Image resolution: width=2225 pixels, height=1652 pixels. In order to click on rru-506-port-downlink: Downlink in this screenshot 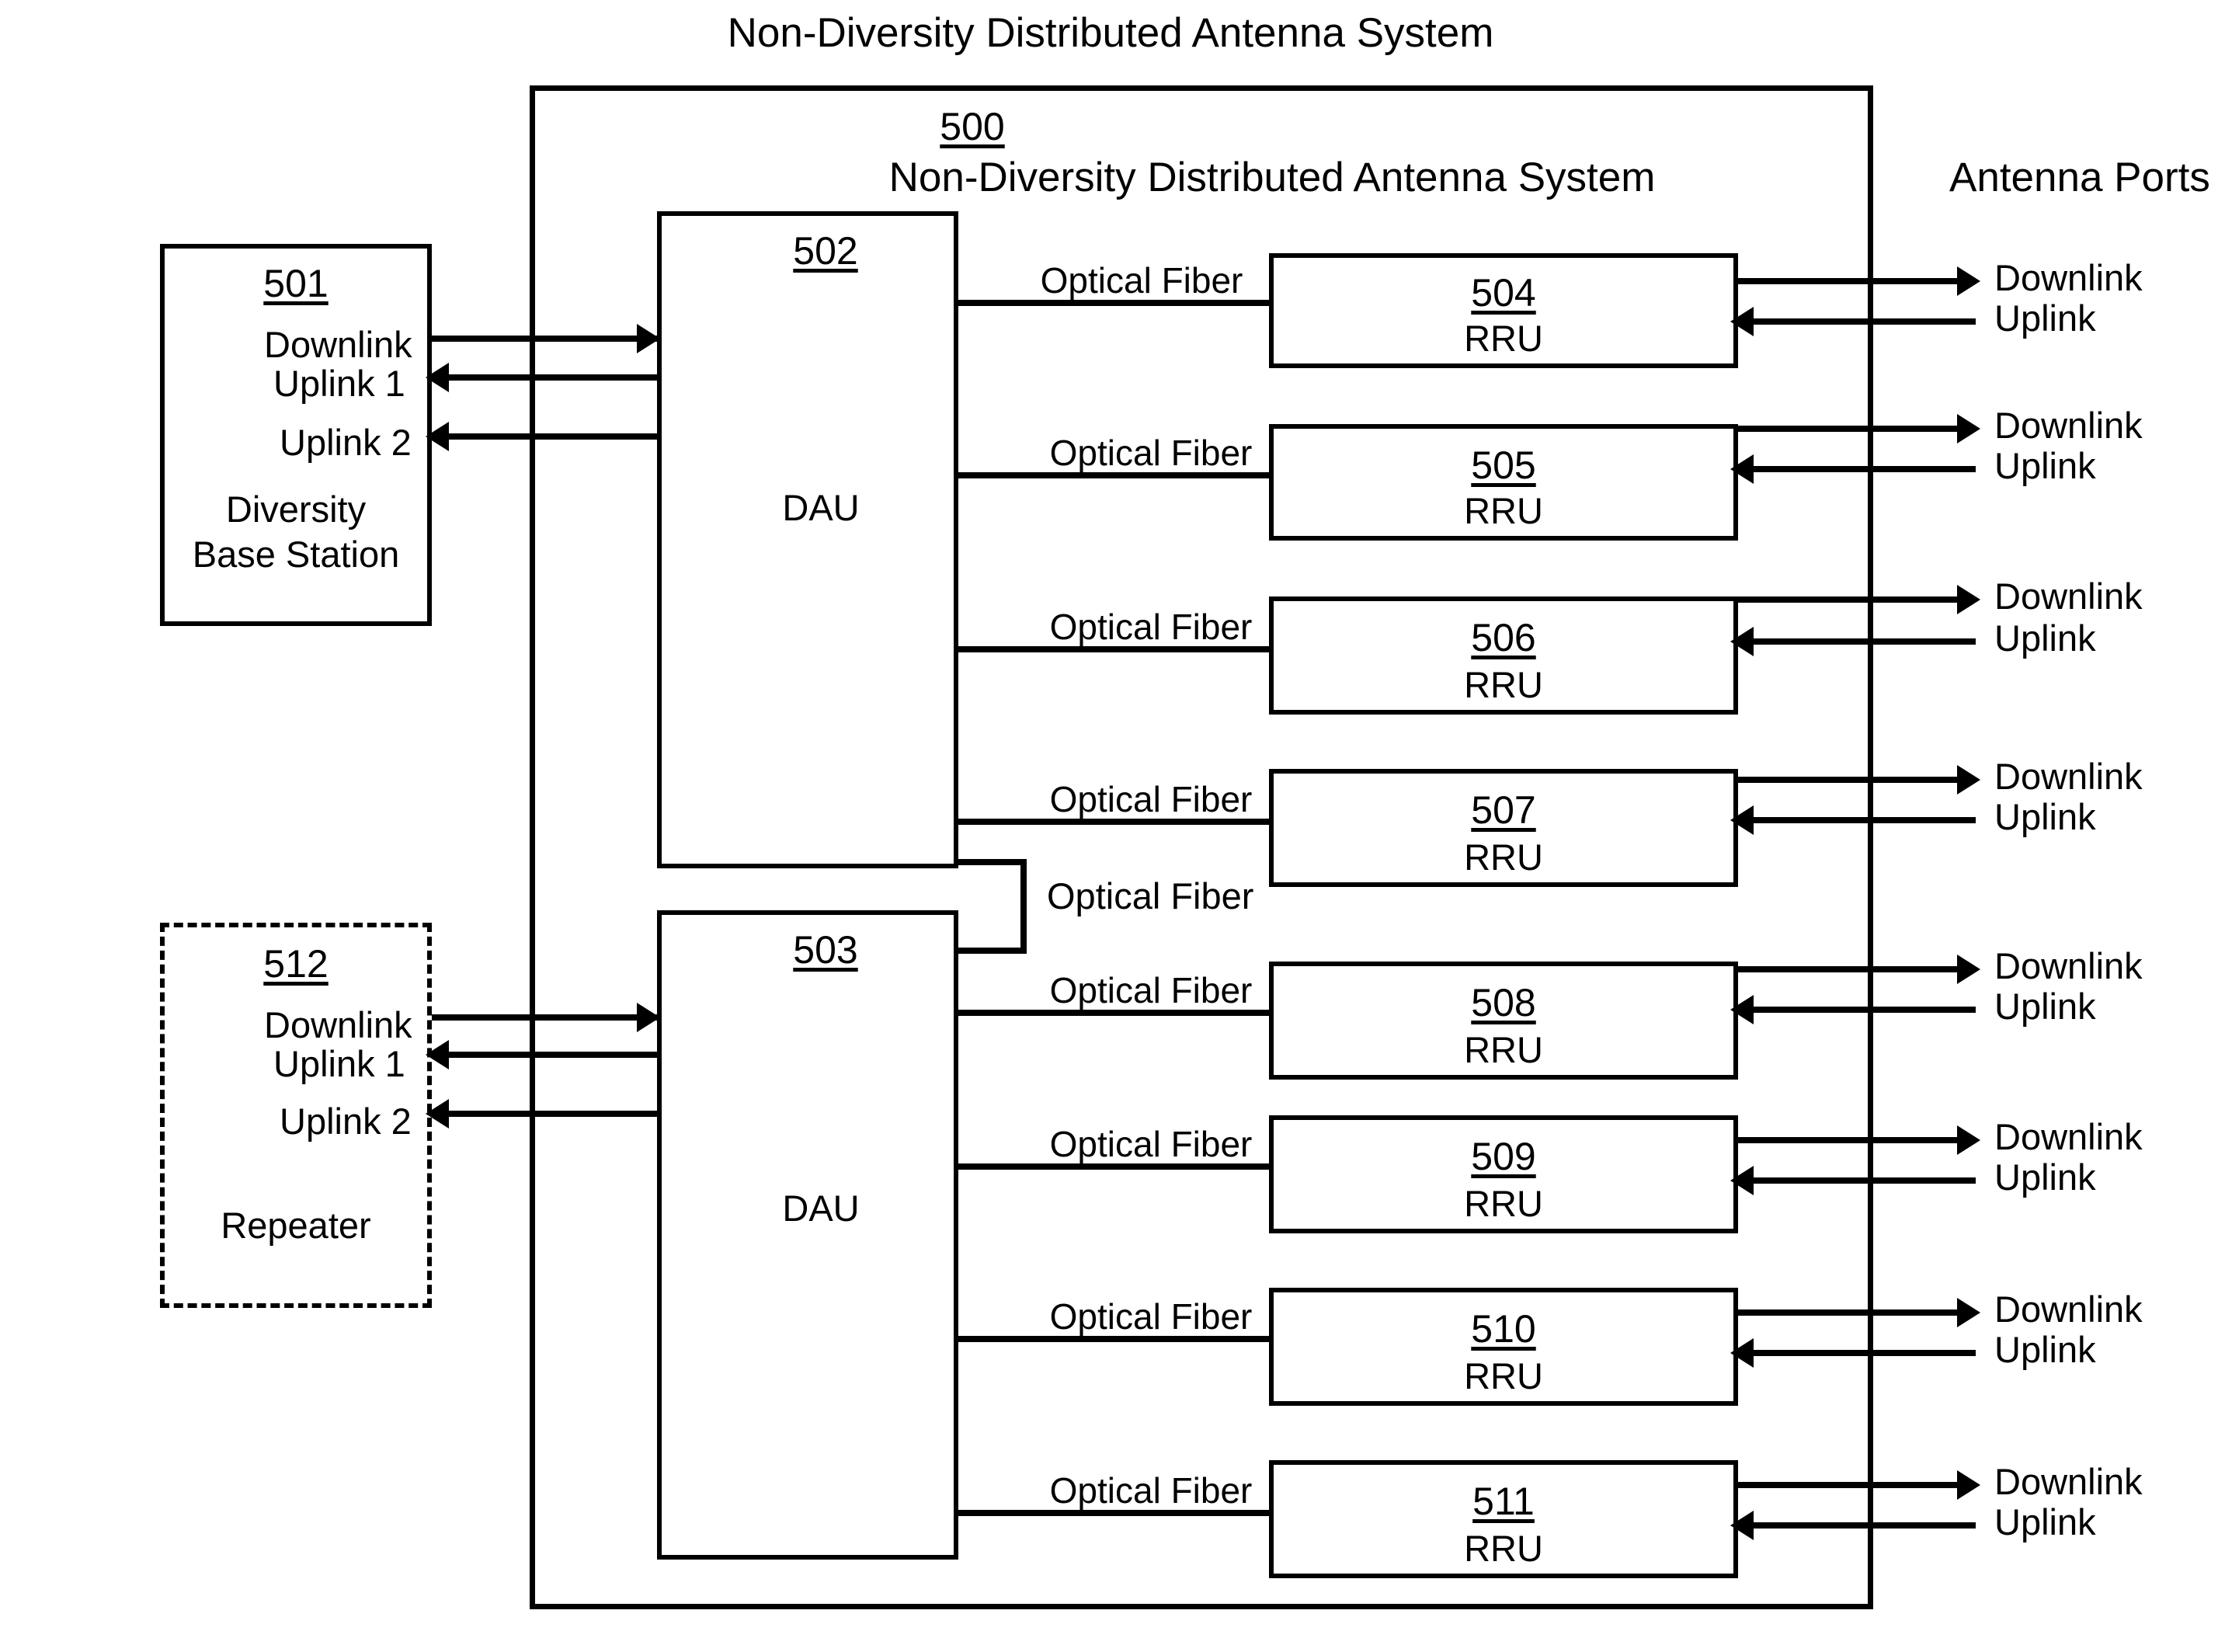, I will do `click(2069, 596)`.